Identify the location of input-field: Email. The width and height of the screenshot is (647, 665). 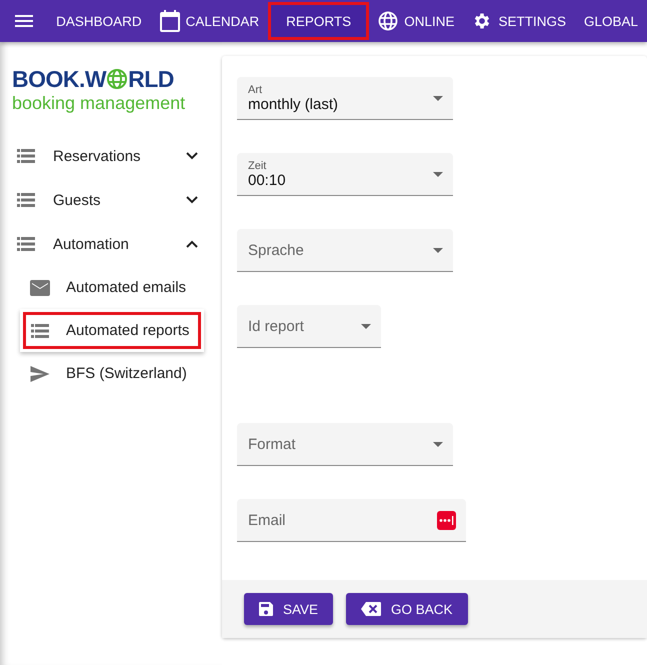
(351, 520).